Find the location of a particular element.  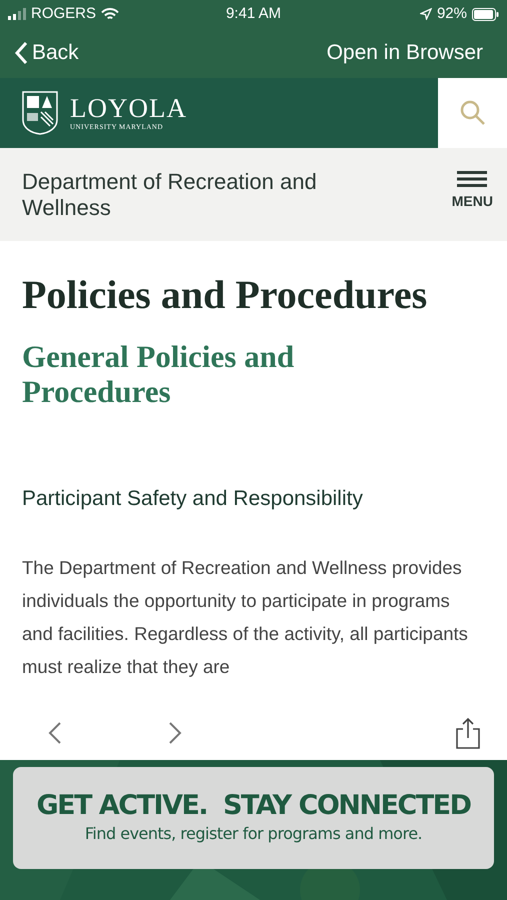

menu-icon is located at coordinates (472, 179).